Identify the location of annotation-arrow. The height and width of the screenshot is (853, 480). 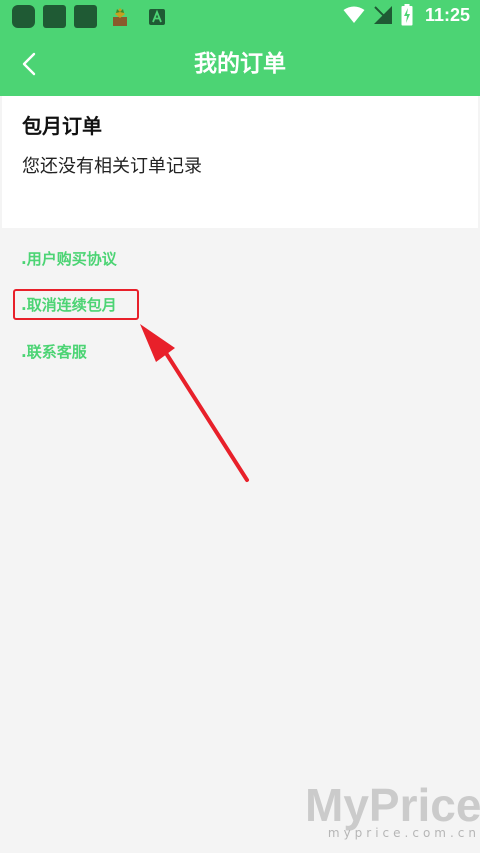
(194, 403).